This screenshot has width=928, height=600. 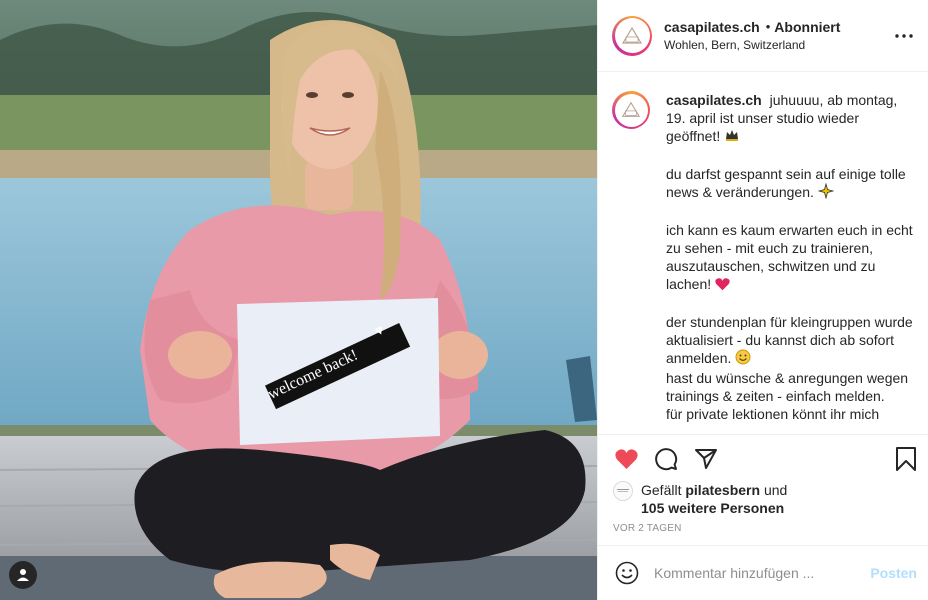 I want to click on post-timestamp: VOR 2 TAGEN, so click(x=766, y=528).